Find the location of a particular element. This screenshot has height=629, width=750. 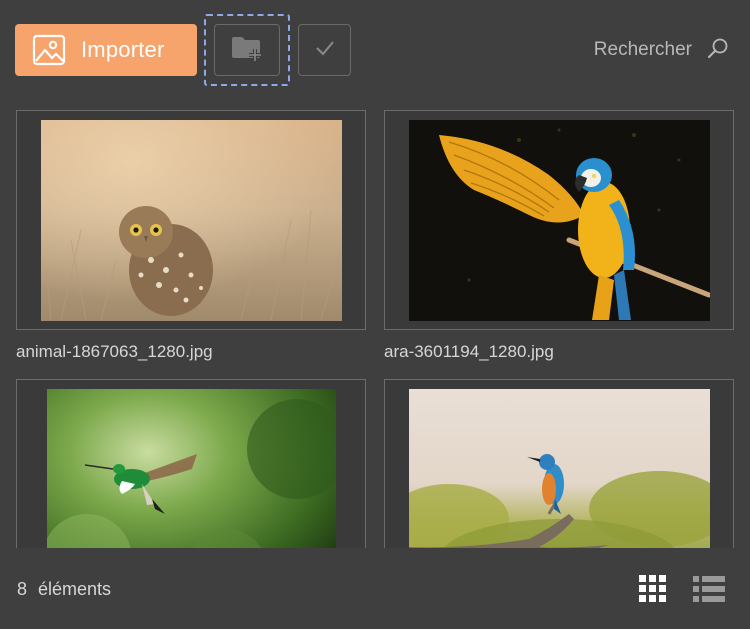

thumbnail-kingfisher is located at coordinates (559, 468).